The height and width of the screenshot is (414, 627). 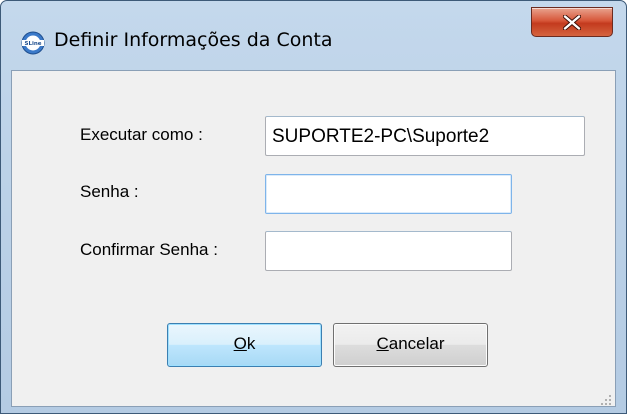 What do you see at coordinates (109, 191) in the screenshot?
I see `password-label: Senha :` at bounding box center [109, 191].